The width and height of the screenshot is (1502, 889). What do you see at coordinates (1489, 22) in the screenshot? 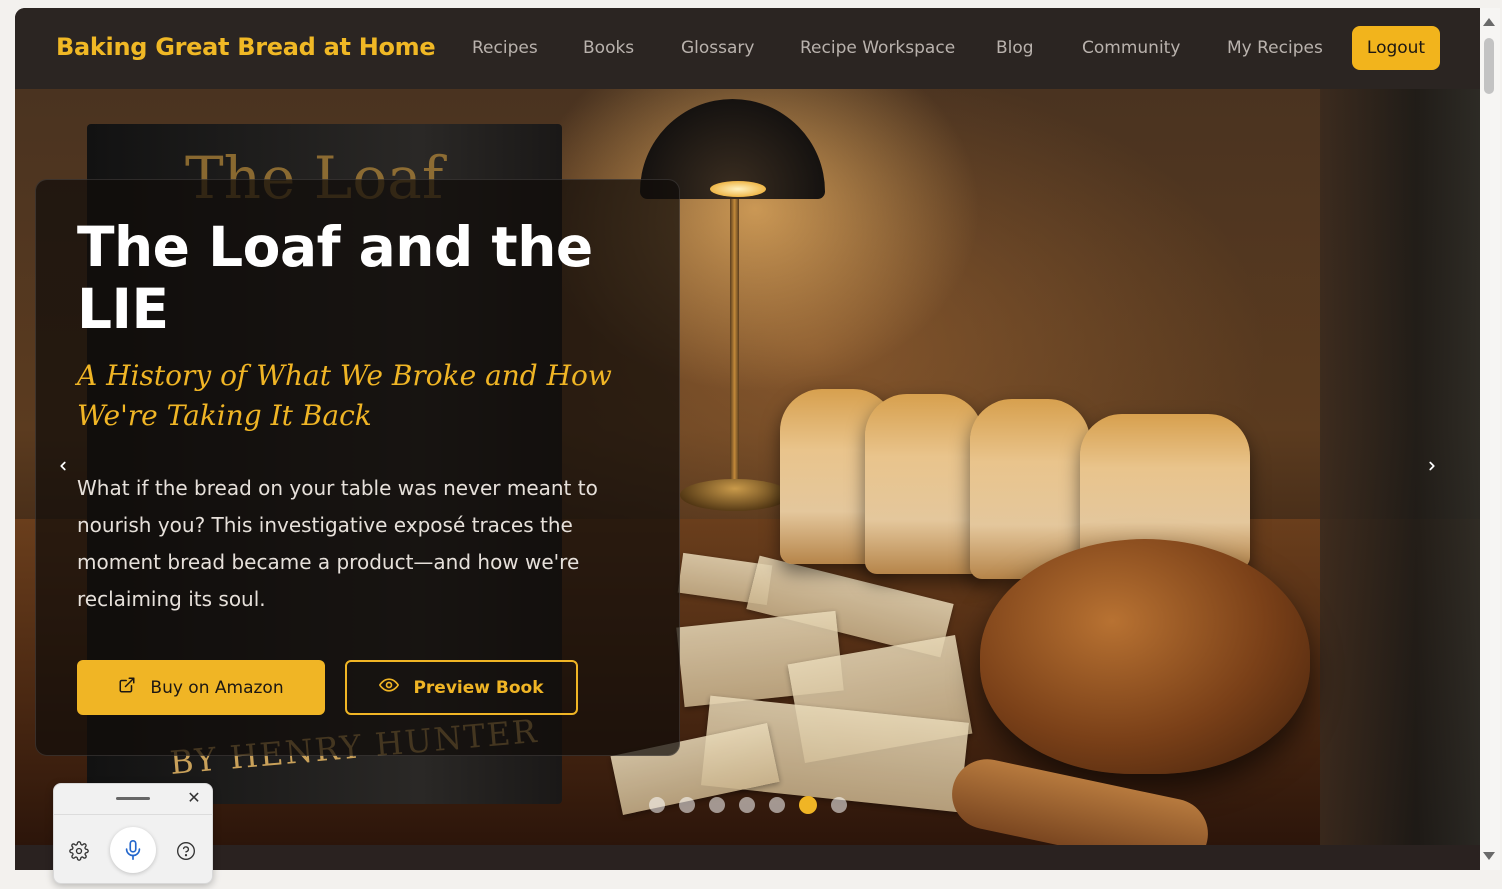
I see `scroll-up-arrow-icon` at bounding box center [1489, 22].